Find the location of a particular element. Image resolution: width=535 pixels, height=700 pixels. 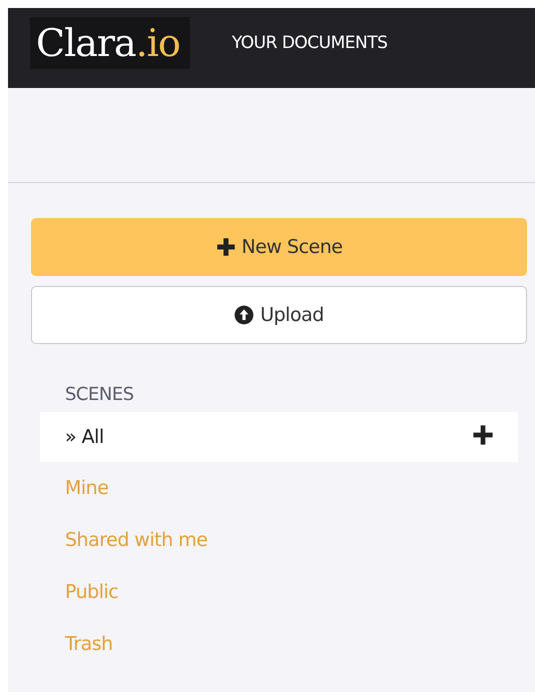

logo: Clara.io is located at coordinates (110, 43).